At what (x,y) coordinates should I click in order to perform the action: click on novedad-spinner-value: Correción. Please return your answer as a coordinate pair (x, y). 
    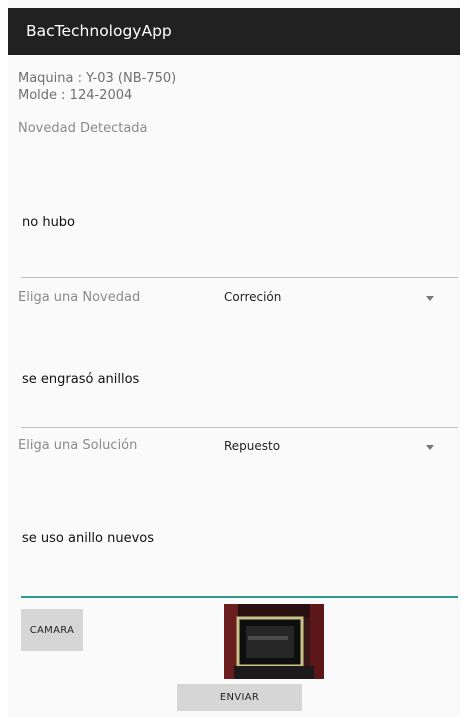
    Looking at the image, I should click on (253, 297).